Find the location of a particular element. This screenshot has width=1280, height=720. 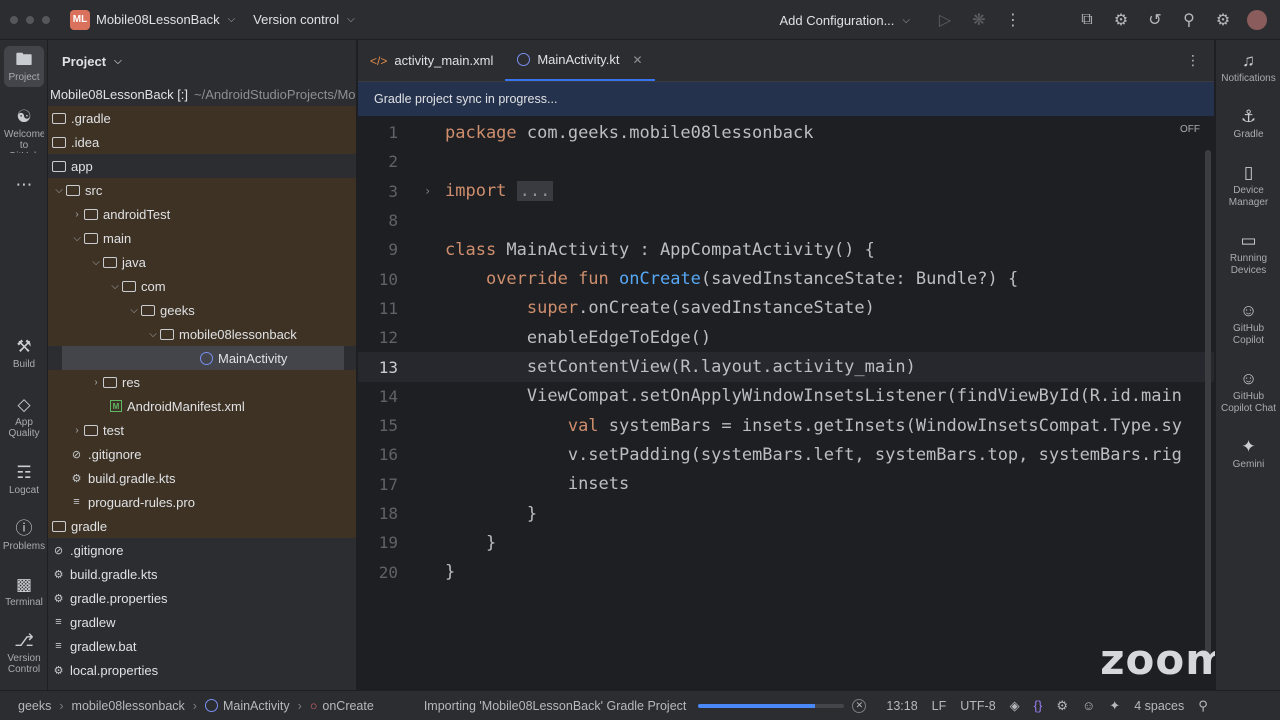

power-save-icon: ✦ is located at coordinates (1114, 706).